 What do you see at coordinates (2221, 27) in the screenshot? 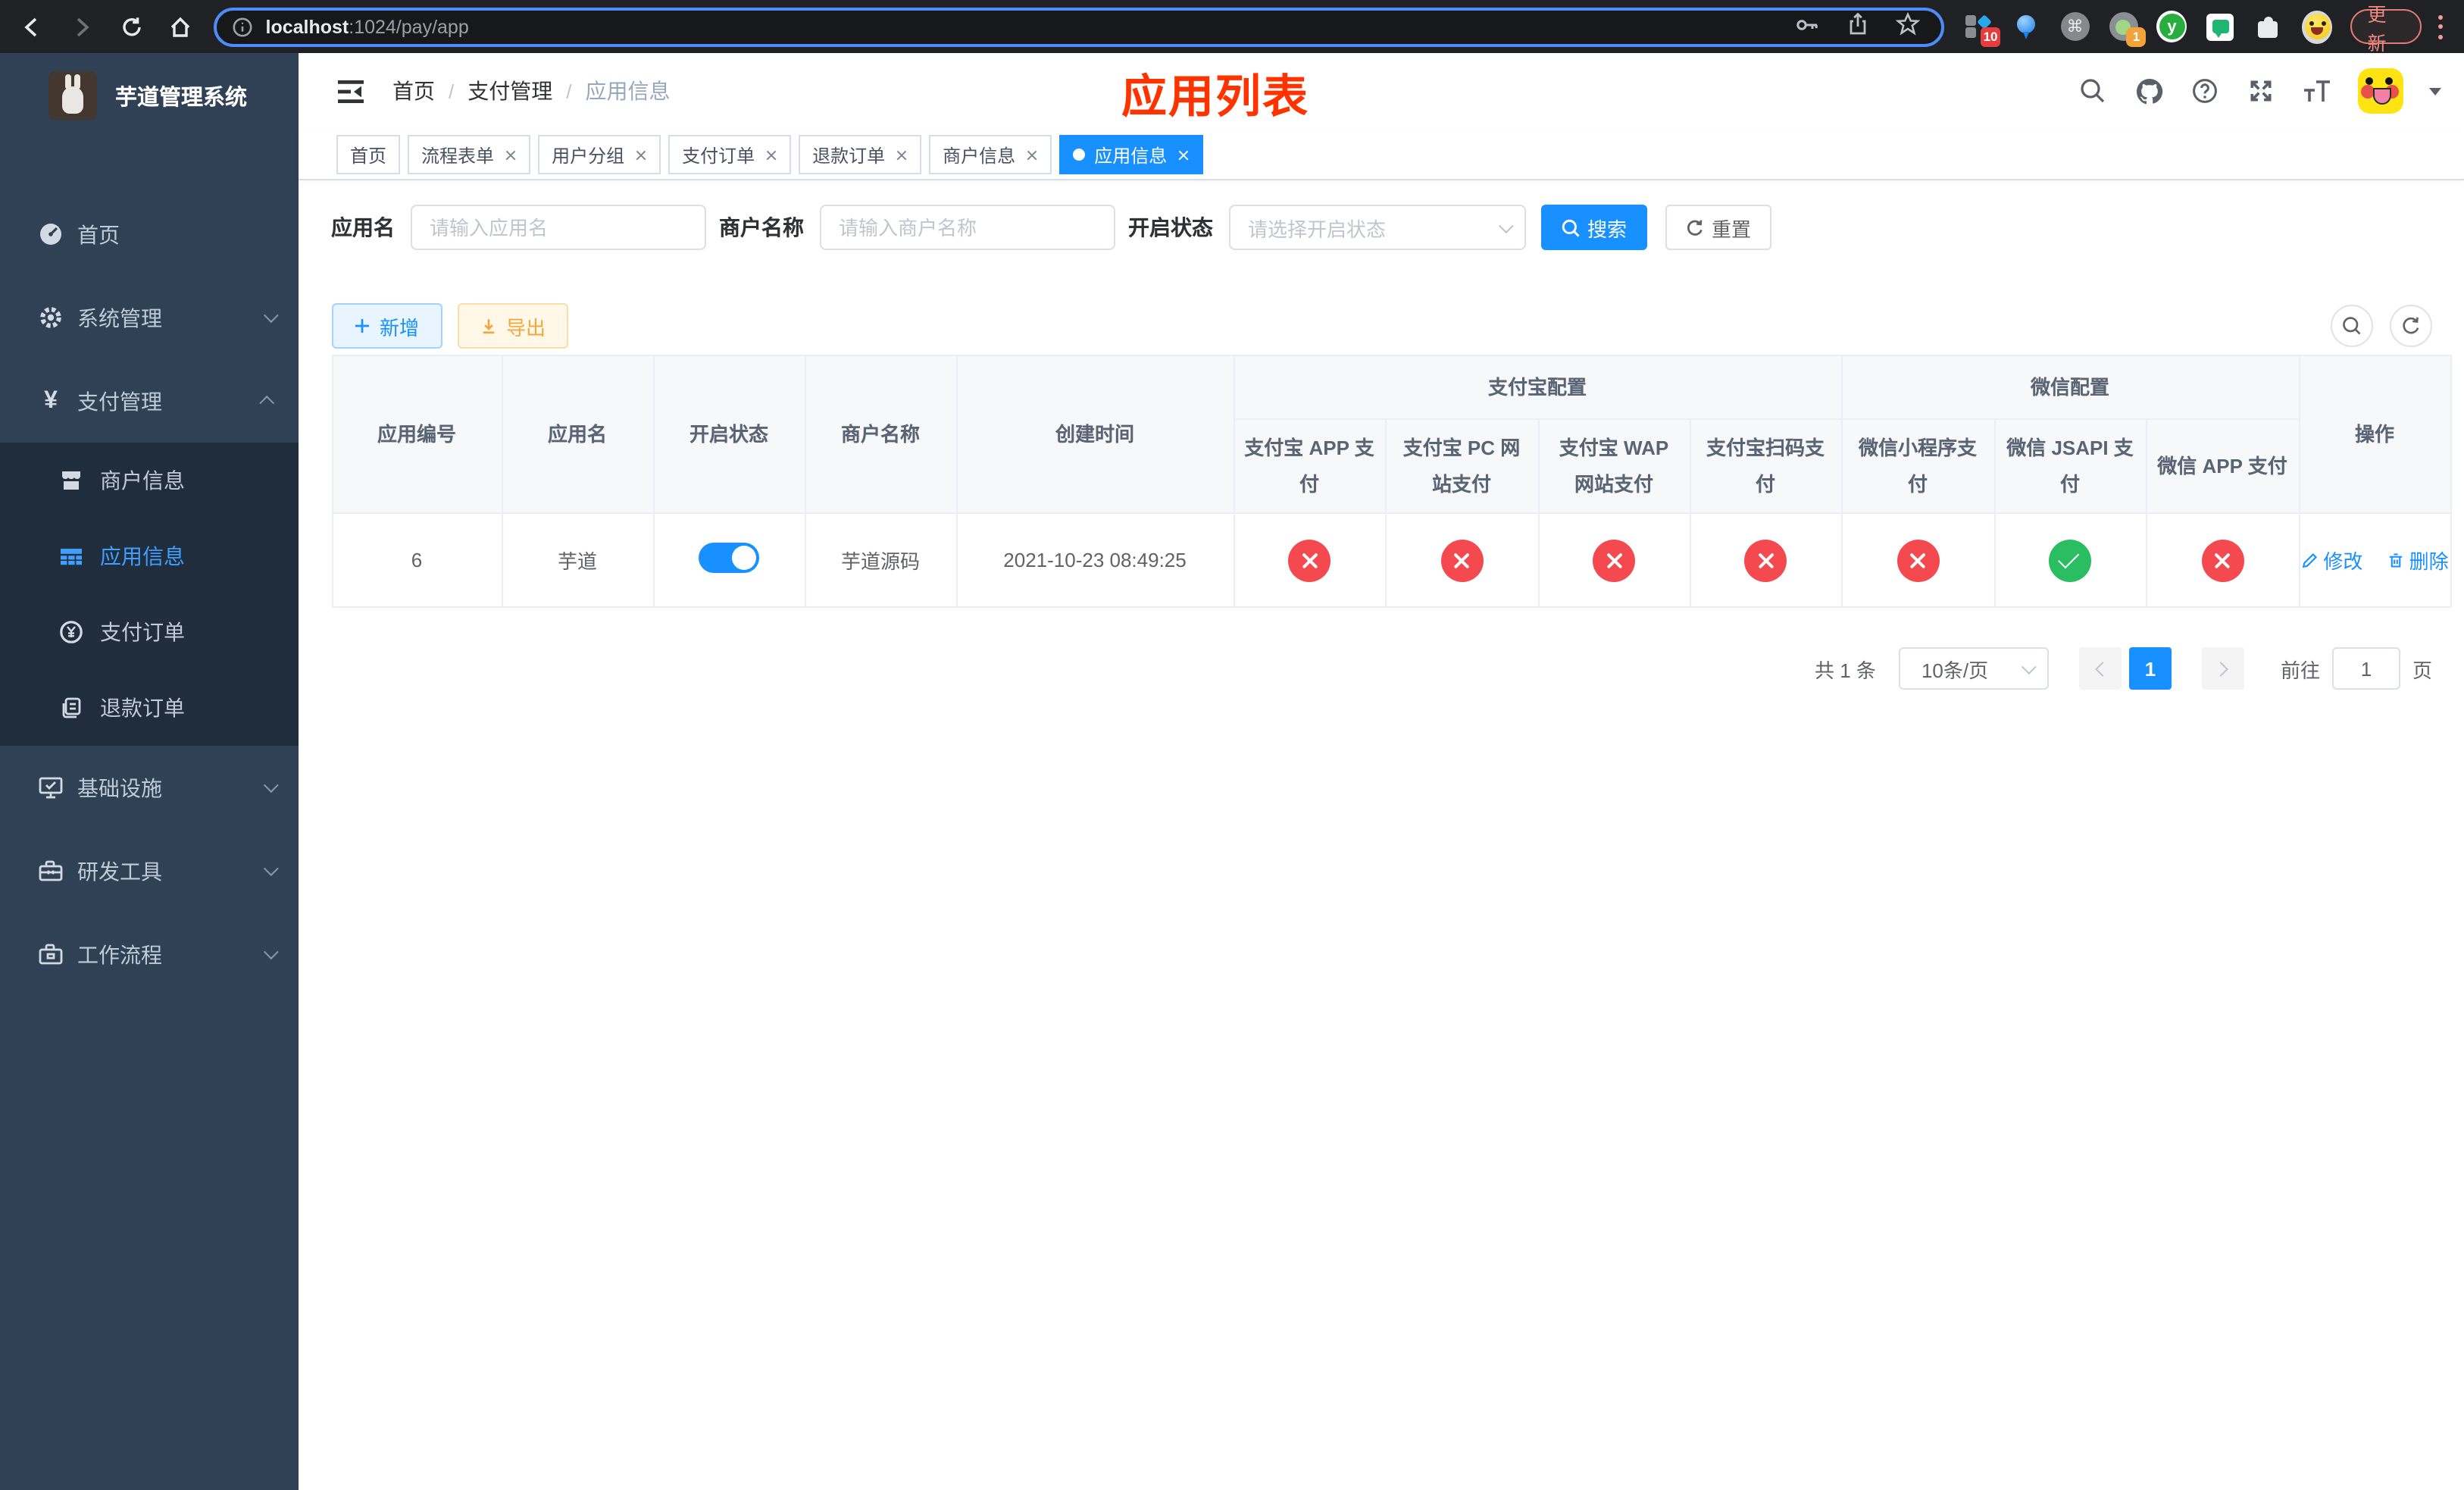
I see `ext-chat-icon` at bounding box center [2221, 27].